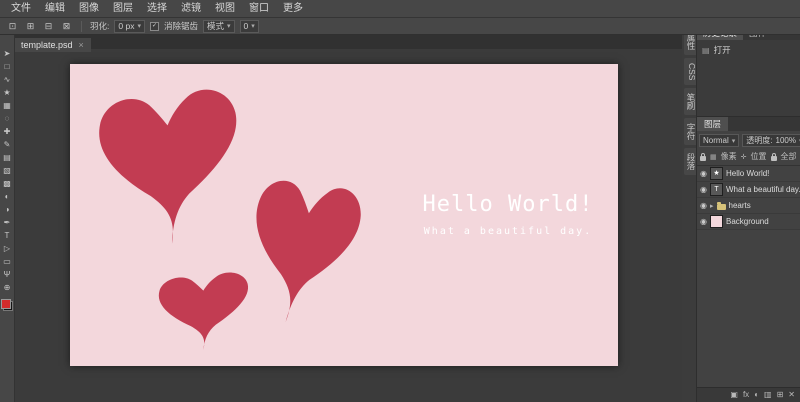 The width and height of the screenshot is (800, 402). I want to click on heart-shape-small, so click(203, 311).